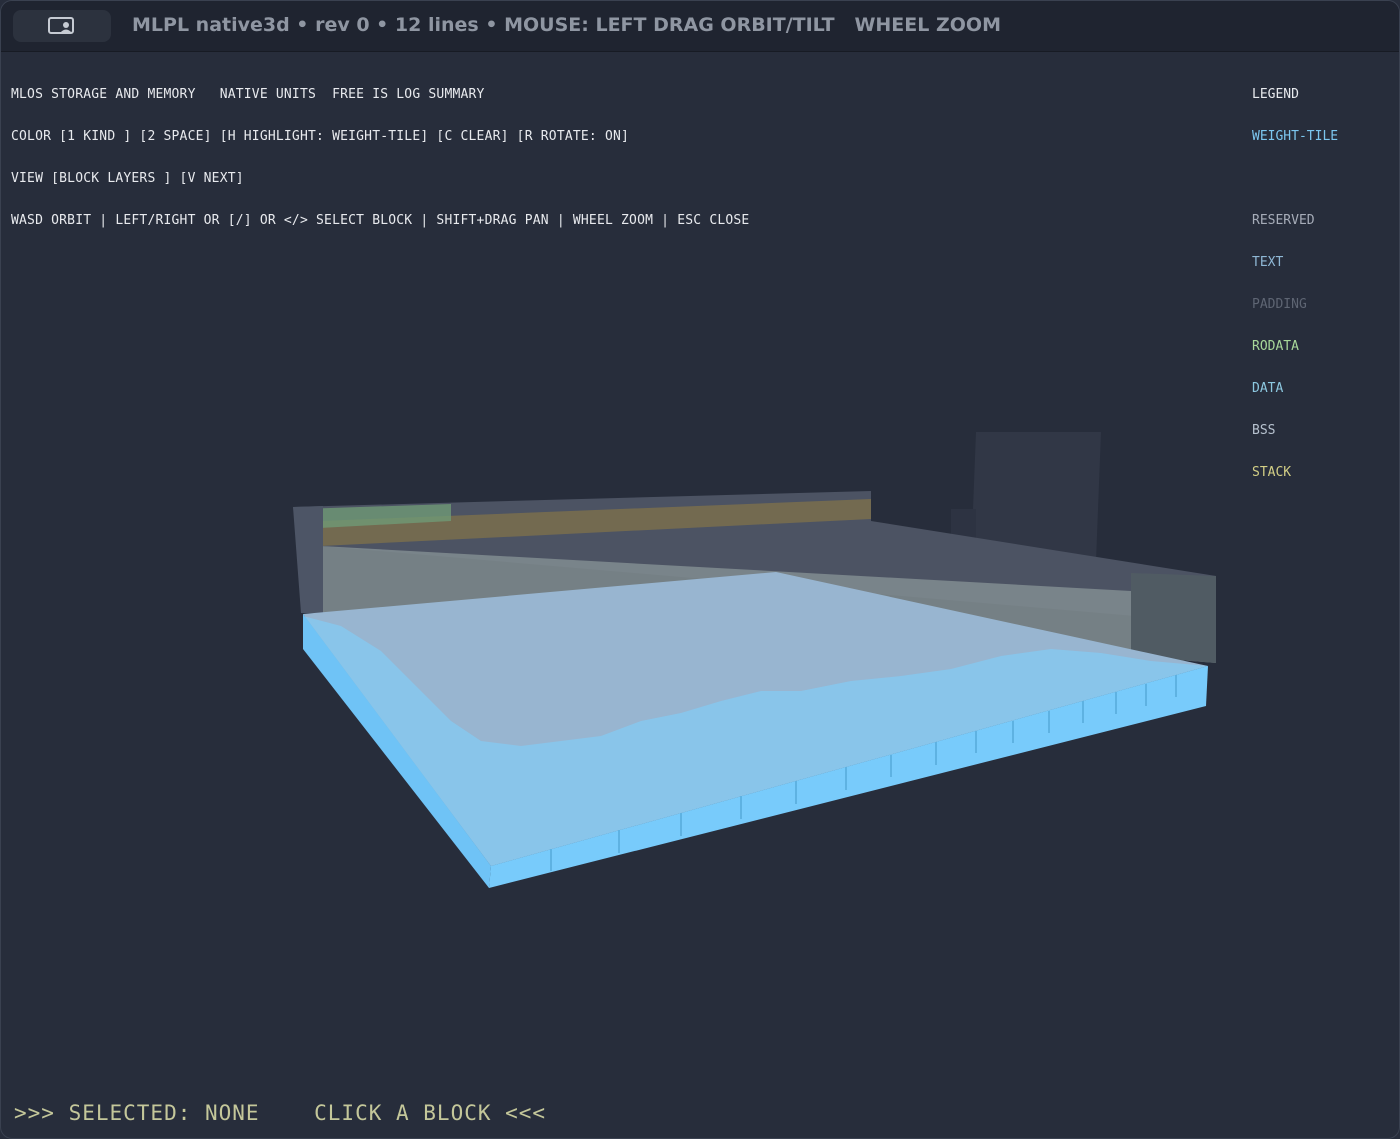 This screenshot has width=1400, height=1139. I want to click on side-wall-left, so click(308, 559).